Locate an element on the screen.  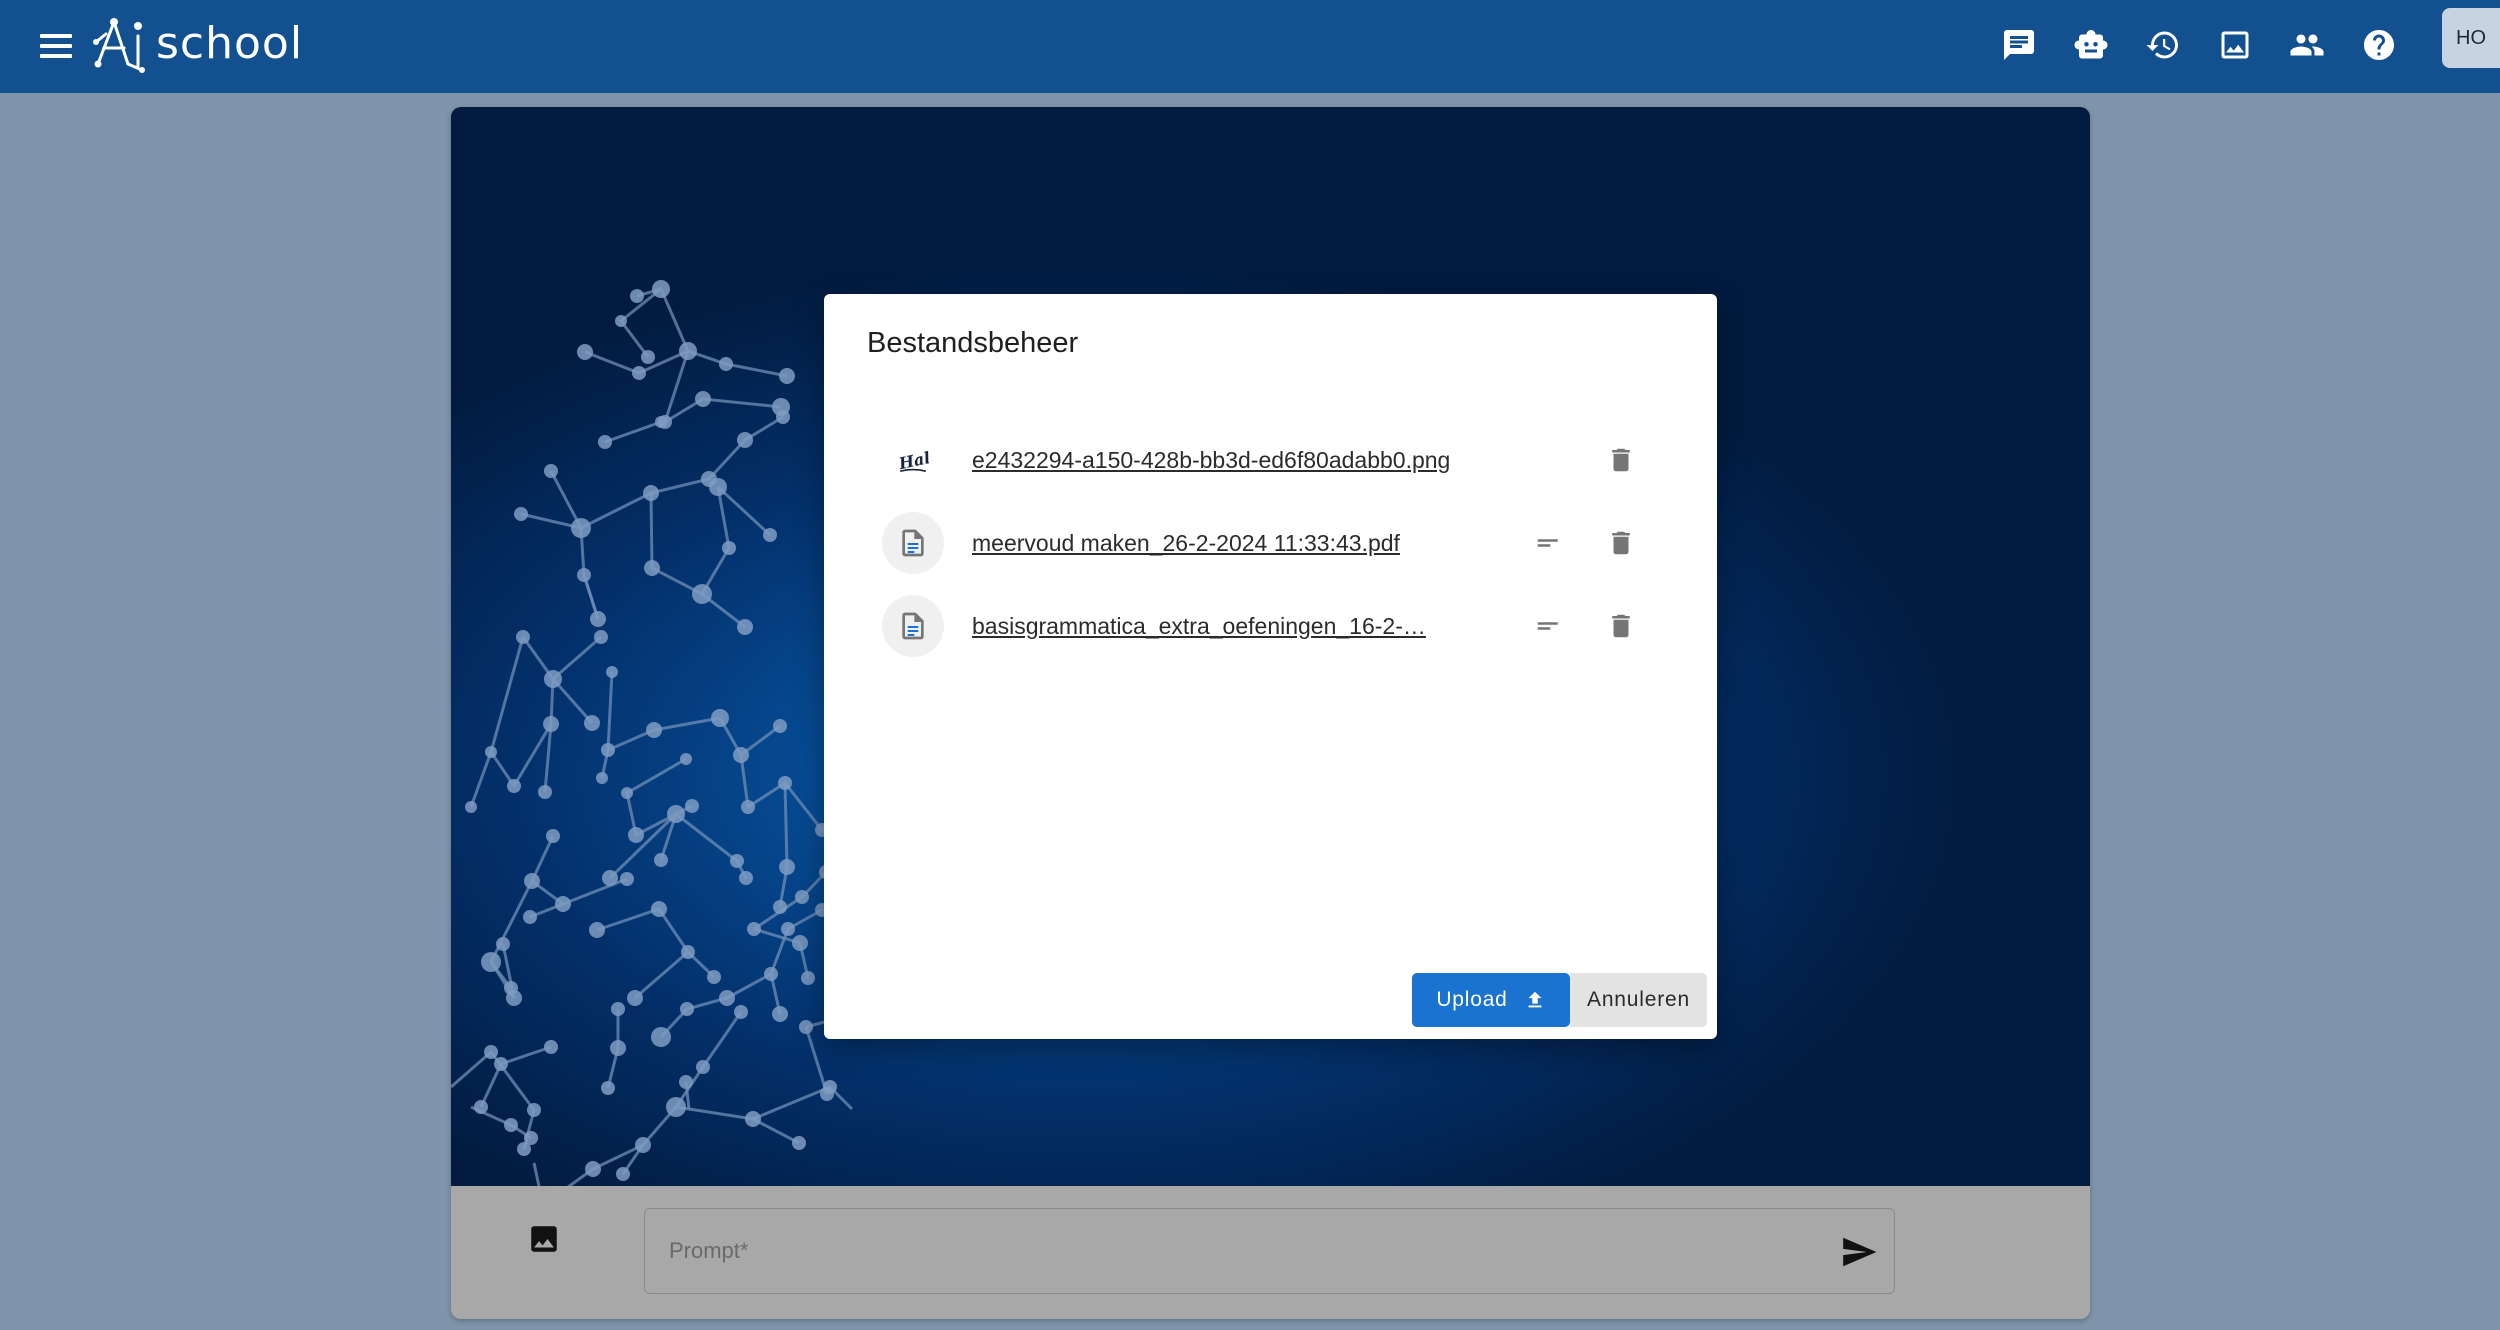
hamburger-menu-icon is located at coordinates (56, 45).